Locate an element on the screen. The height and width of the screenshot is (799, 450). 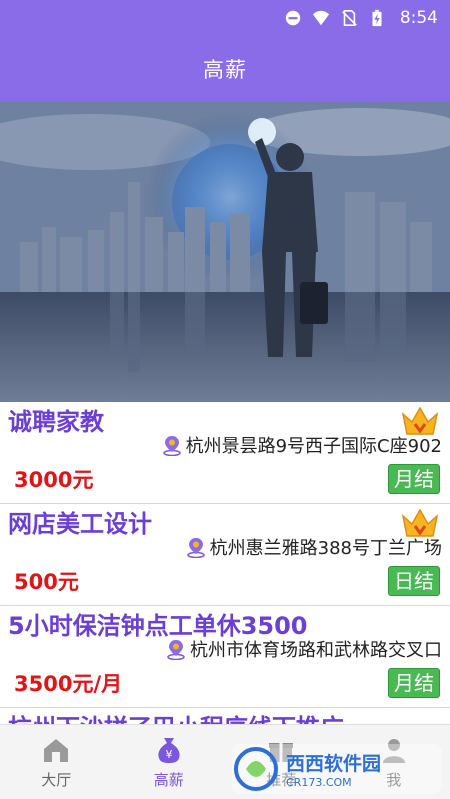
pay-type-badge: 日结 is located at coordinates (414, 581).